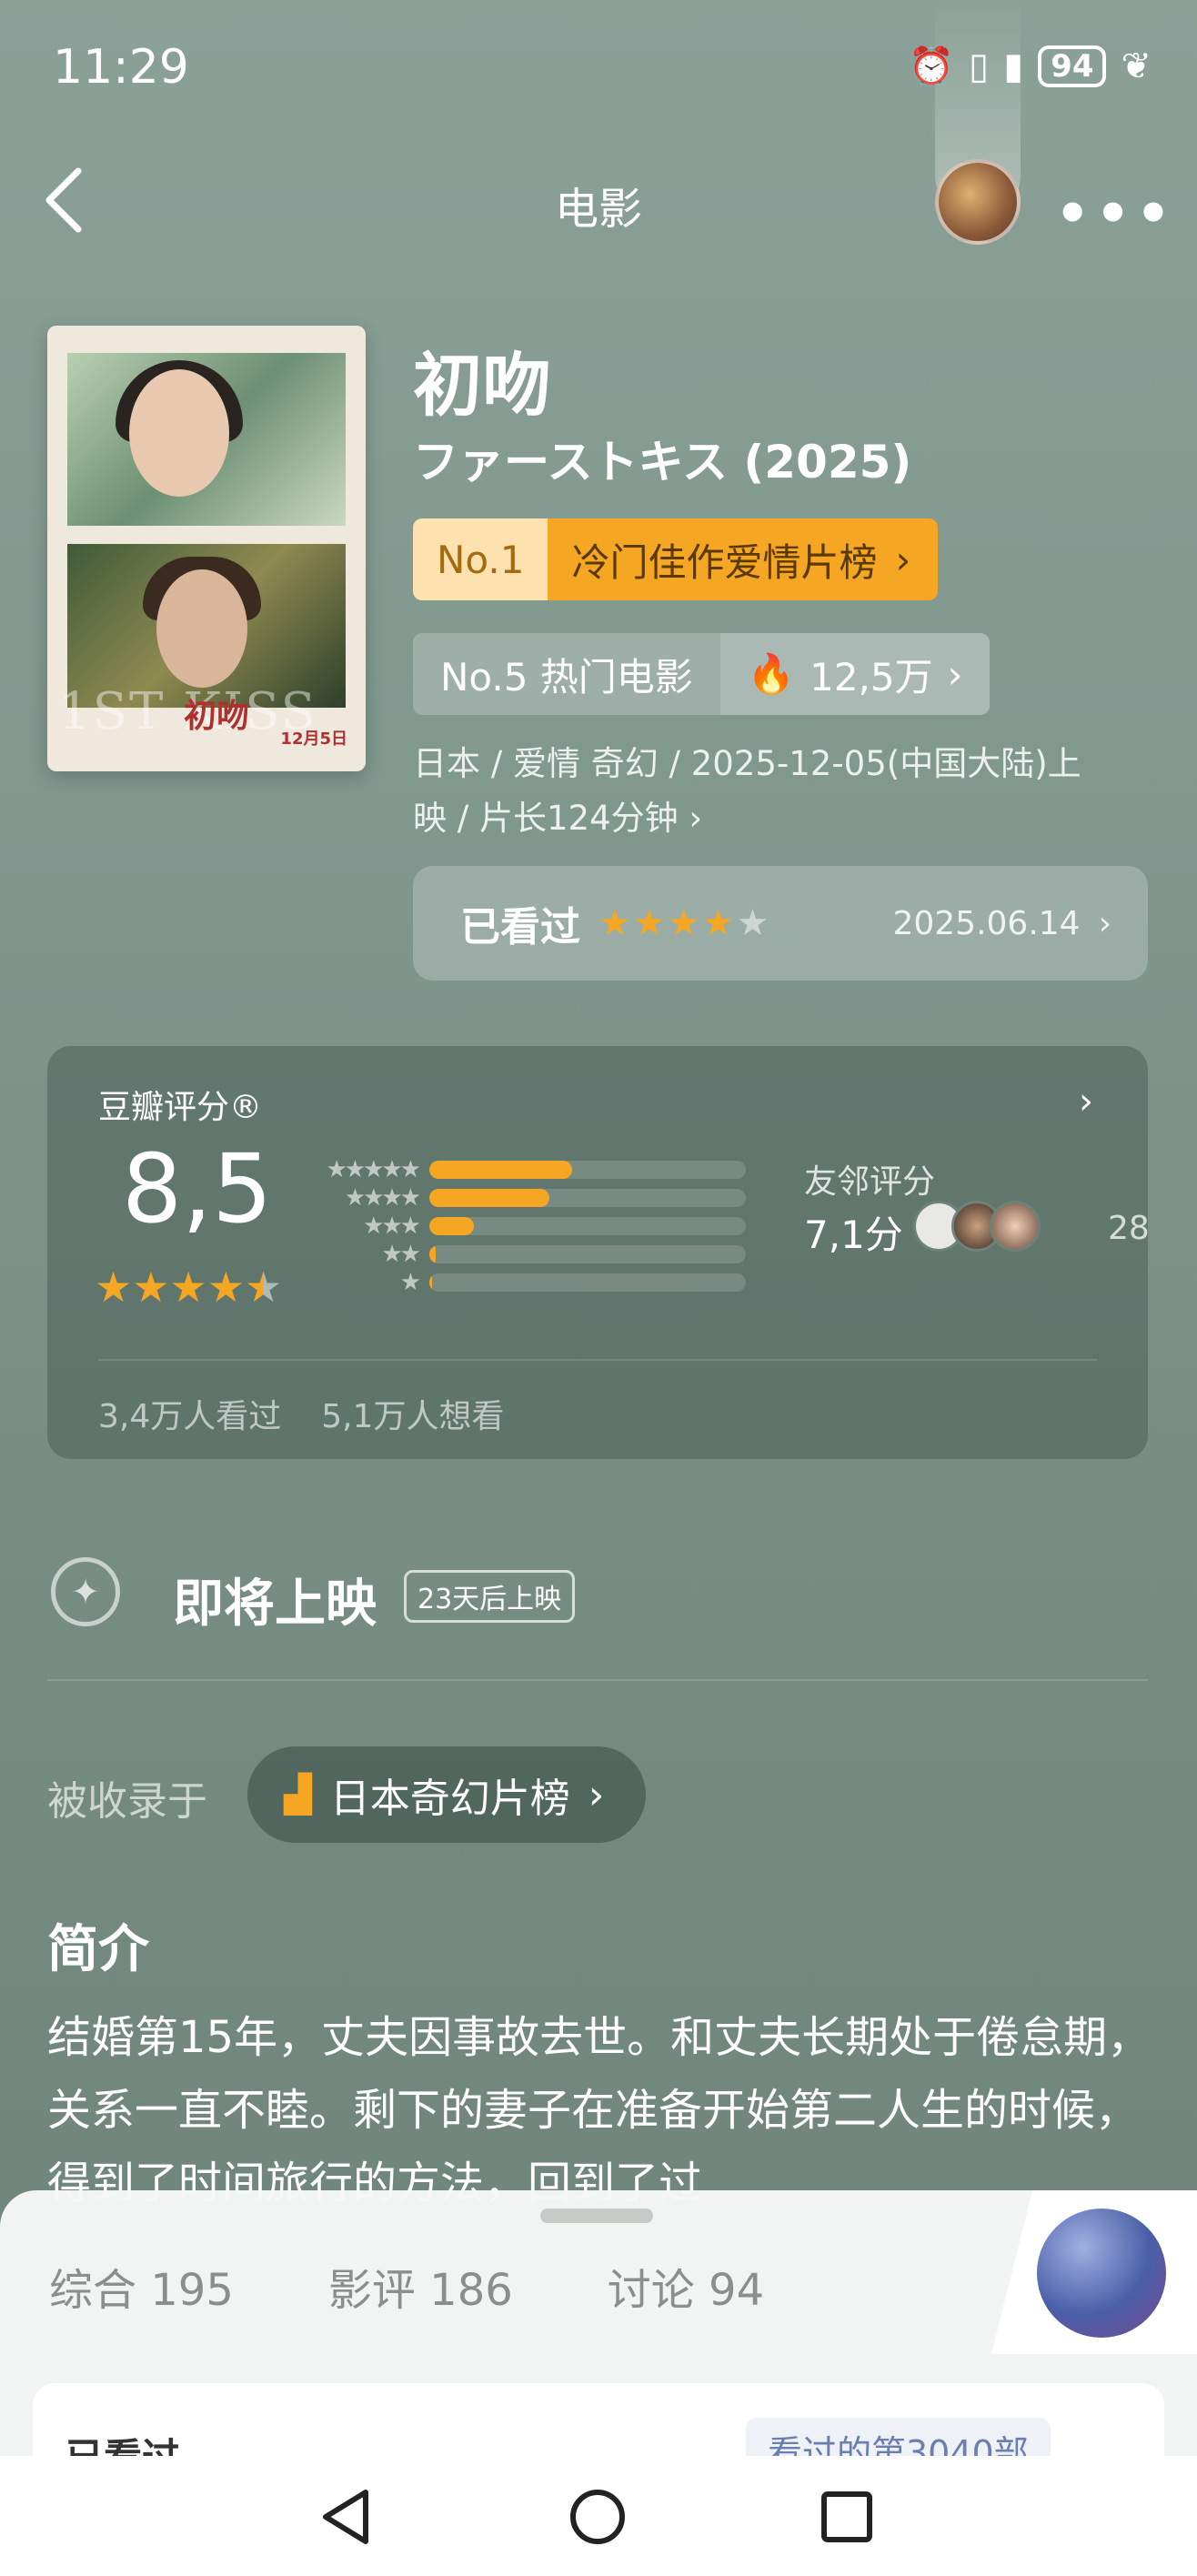  What do you see at coordinates (275, 1604) in the screenshot?
I see `upcoming-title: 即将上映` at bounding box center [275, 1604].